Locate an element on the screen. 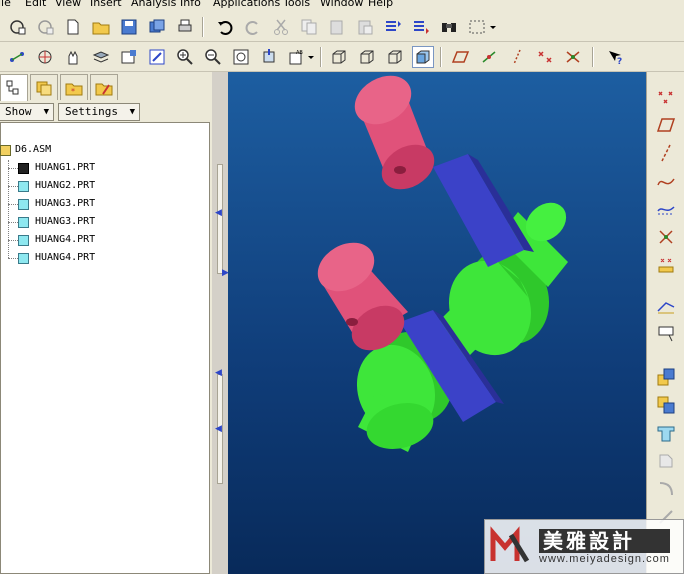 The image size is (684, 574). favorites-icon: * is located at coordinates (74, 89).